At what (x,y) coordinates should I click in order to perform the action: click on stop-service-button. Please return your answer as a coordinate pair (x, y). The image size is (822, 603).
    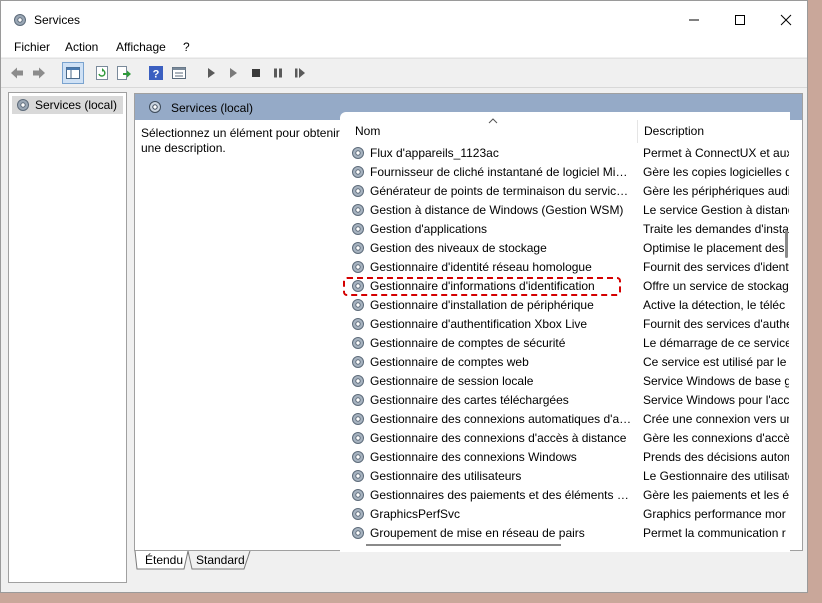
    Looking at the image, I should click on (256, 73).